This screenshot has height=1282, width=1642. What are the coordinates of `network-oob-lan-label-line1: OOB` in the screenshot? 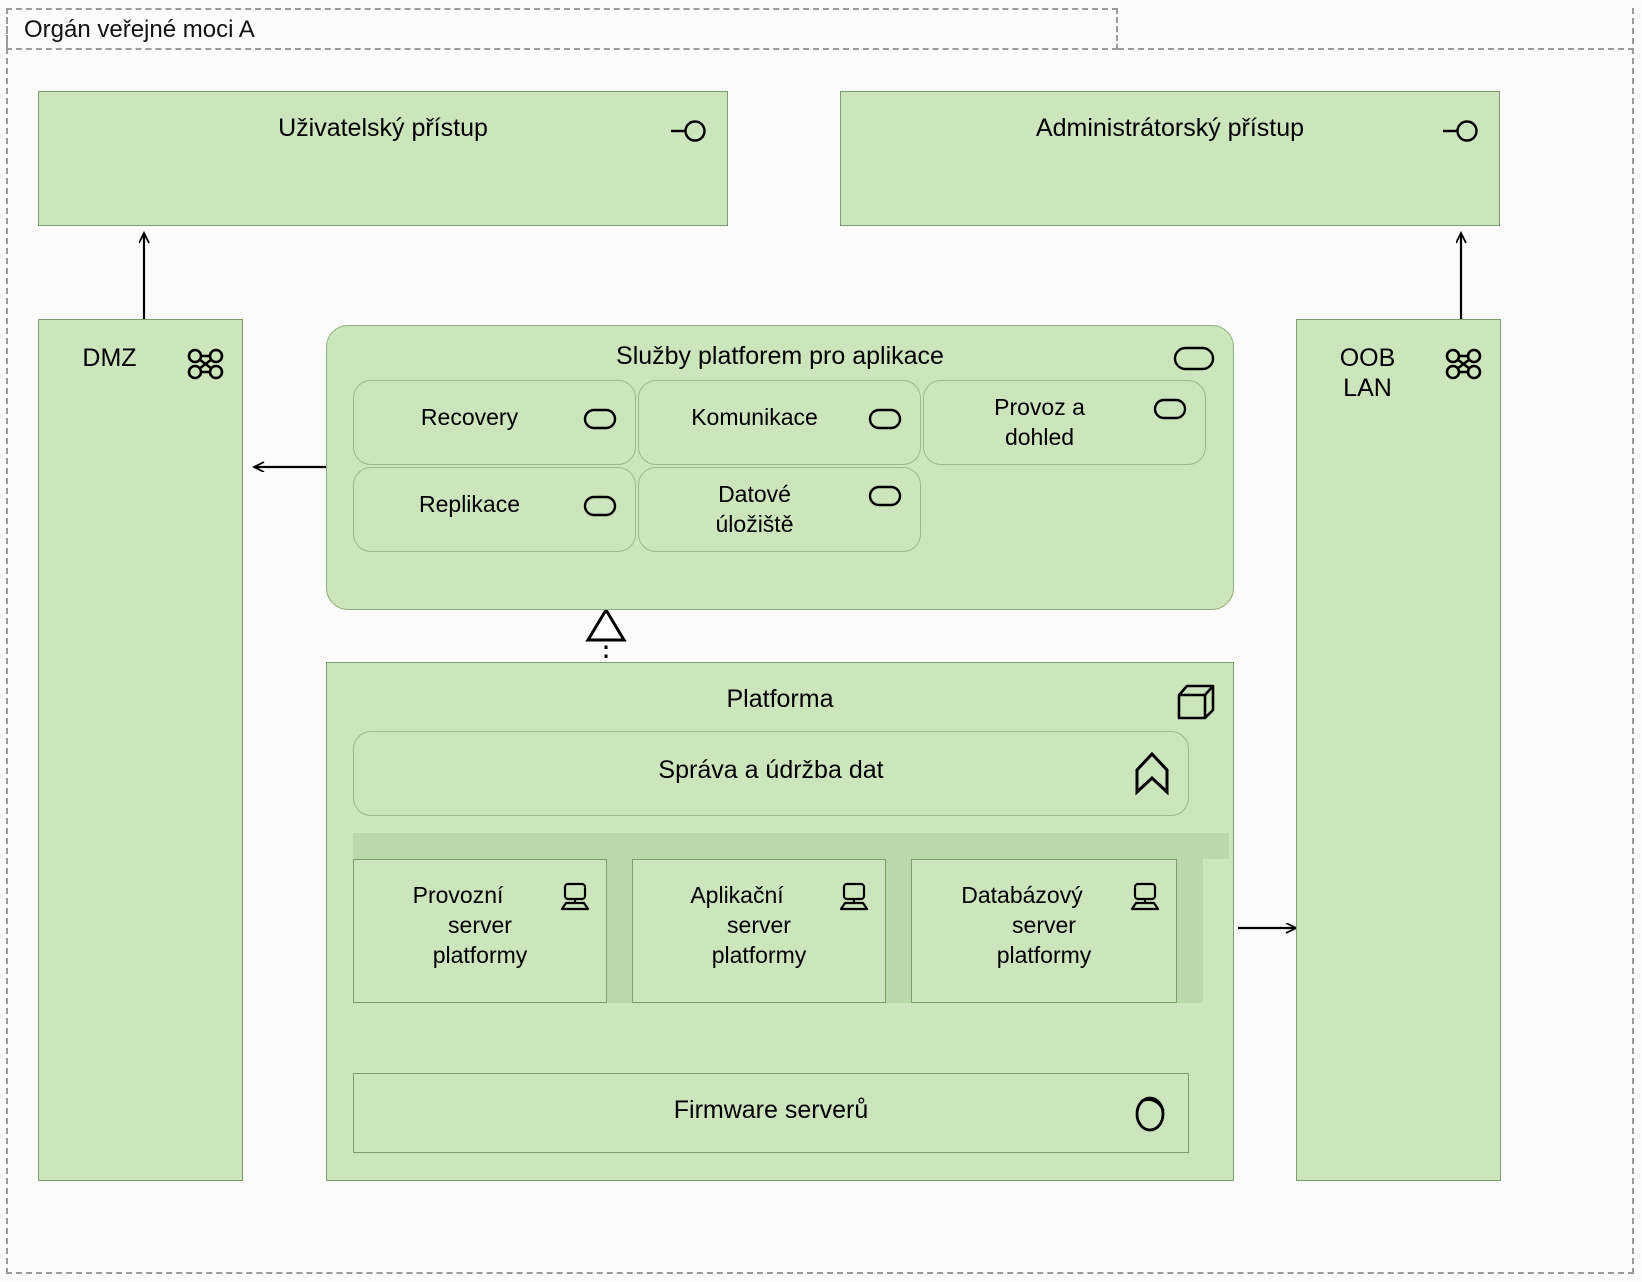 It's located at (1367, 358).